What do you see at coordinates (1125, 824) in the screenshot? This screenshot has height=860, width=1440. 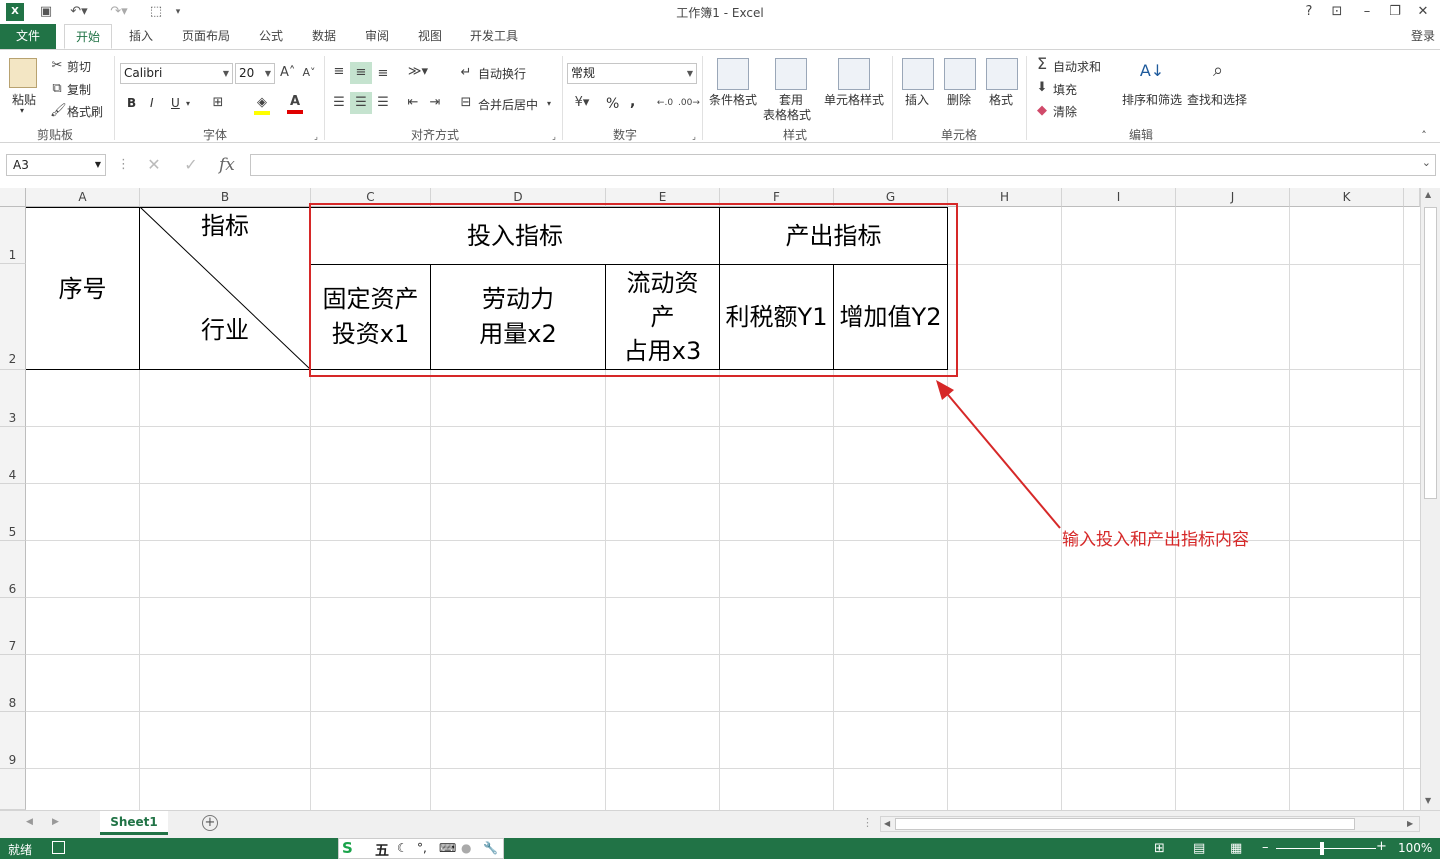 I see `hscroll-thumb` at bounding box center [1125, 824].